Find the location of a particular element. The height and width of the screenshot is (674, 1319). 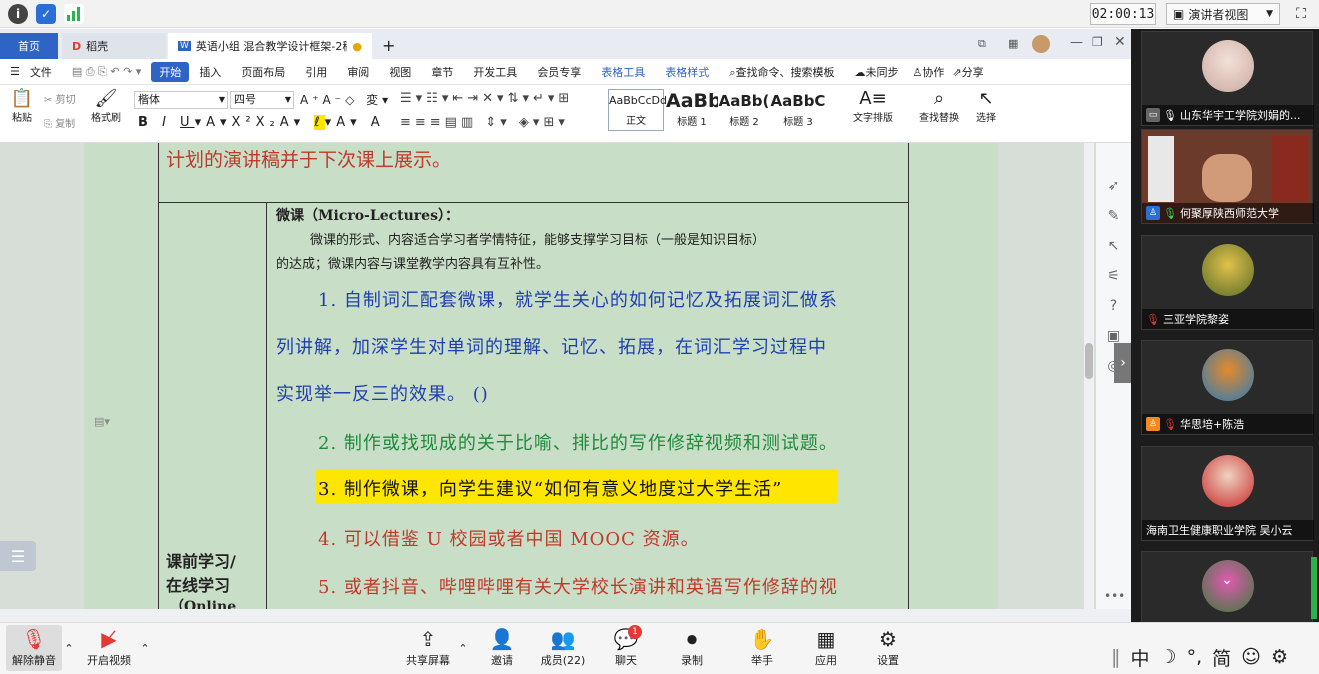

item1-line2: 列讲解，加深学生对单词的理解、记忆、拓展，在词汇学习过程中 is located at coordinates (551, 347).